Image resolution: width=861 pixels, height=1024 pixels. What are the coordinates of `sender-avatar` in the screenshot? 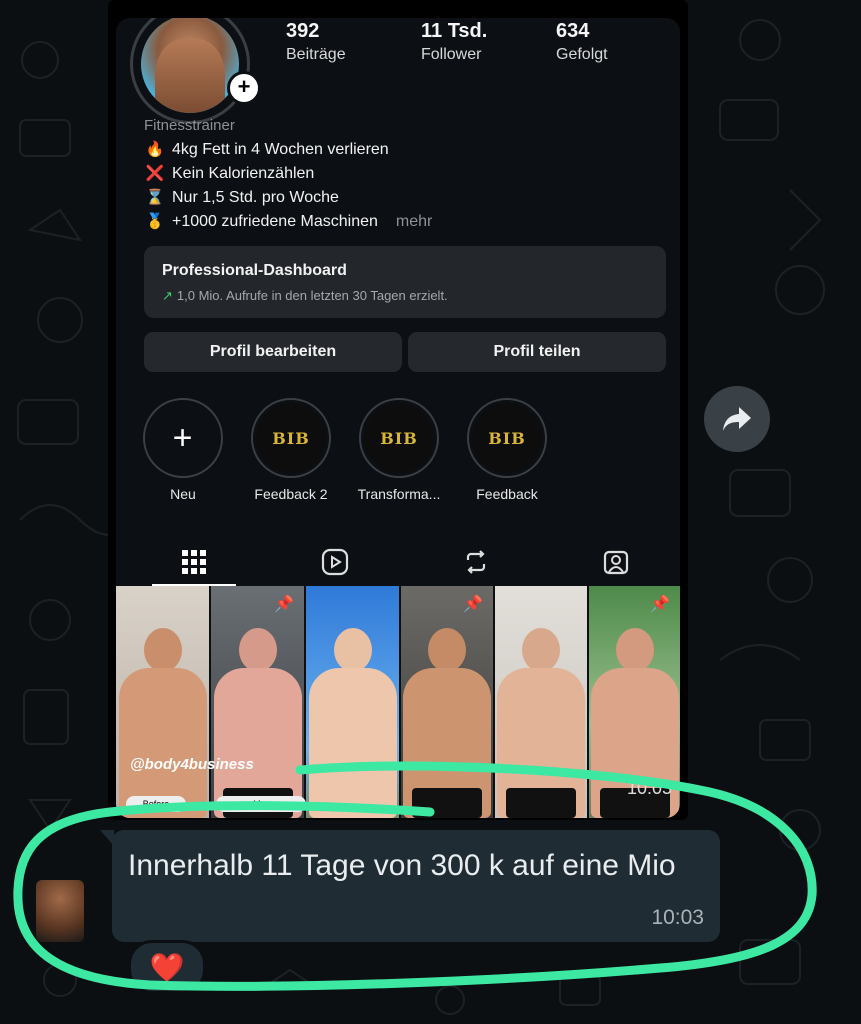 It's located at (60, 911).